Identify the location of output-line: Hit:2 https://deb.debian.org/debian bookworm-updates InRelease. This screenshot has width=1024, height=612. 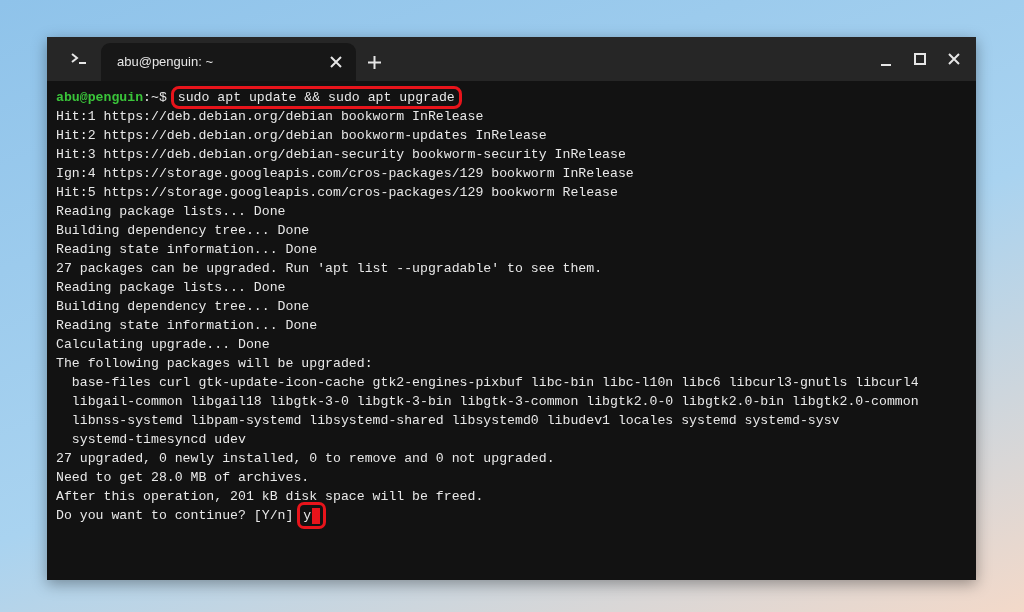
(302, 136).